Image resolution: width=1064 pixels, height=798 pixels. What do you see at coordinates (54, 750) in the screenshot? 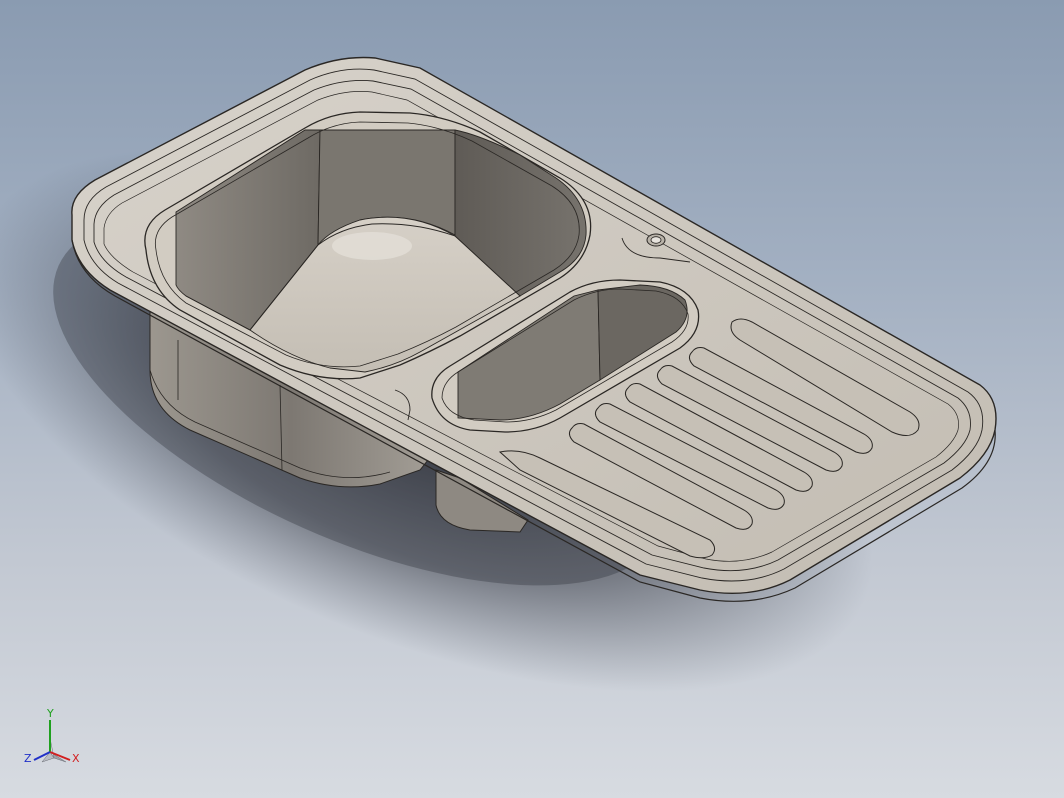
I see `triad-center-icon` at bounding box center [54, 750].